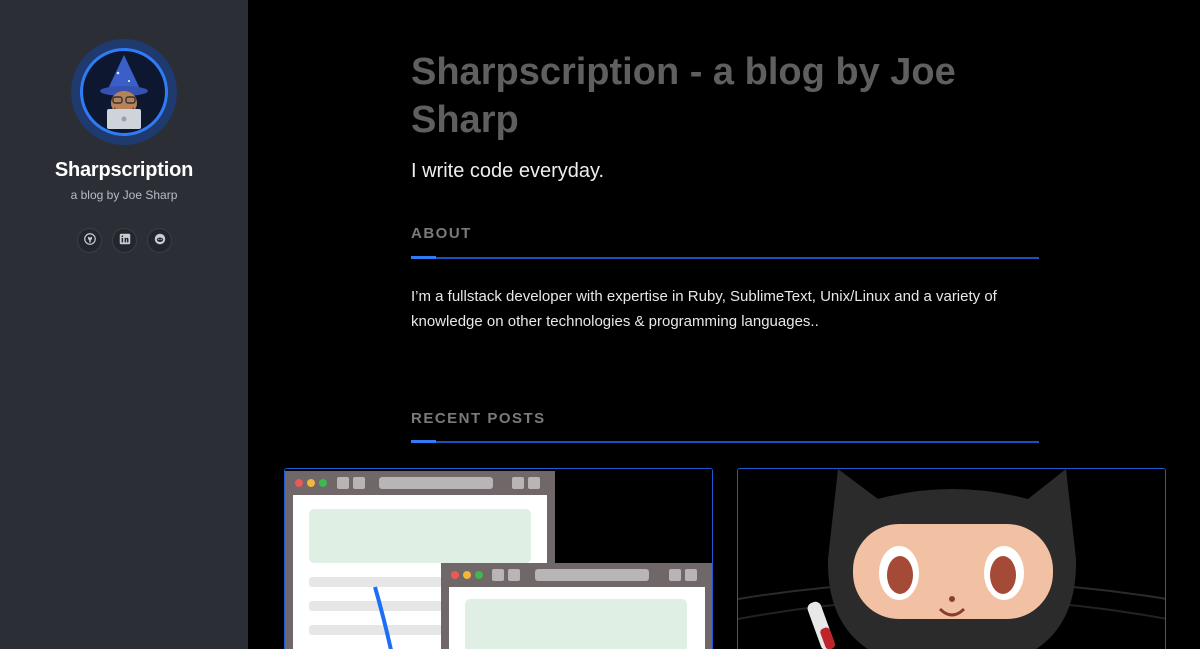 The width and height of the screenshot is (1200, 649). Describe the element at coordinates (124, 195) in the screenshot. I see `site-tagline: a blog by Joe Sharp` at that location.